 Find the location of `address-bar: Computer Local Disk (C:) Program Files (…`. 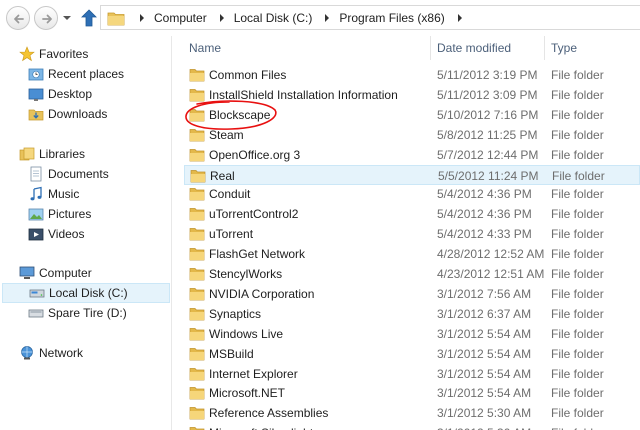

address-bar: Computer Local Disk (C:) Program Files (… is located at coordinates (370, 17).